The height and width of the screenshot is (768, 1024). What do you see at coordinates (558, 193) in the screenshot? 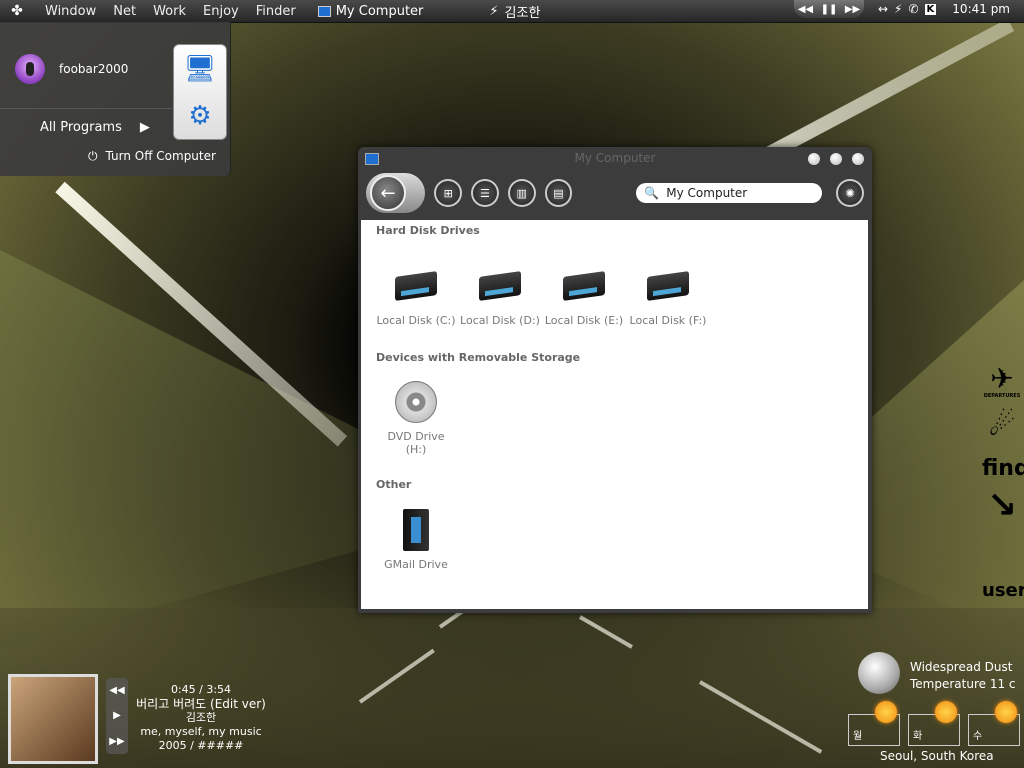
I see `view-details-button: ▤` at bounding box center [558, 193].